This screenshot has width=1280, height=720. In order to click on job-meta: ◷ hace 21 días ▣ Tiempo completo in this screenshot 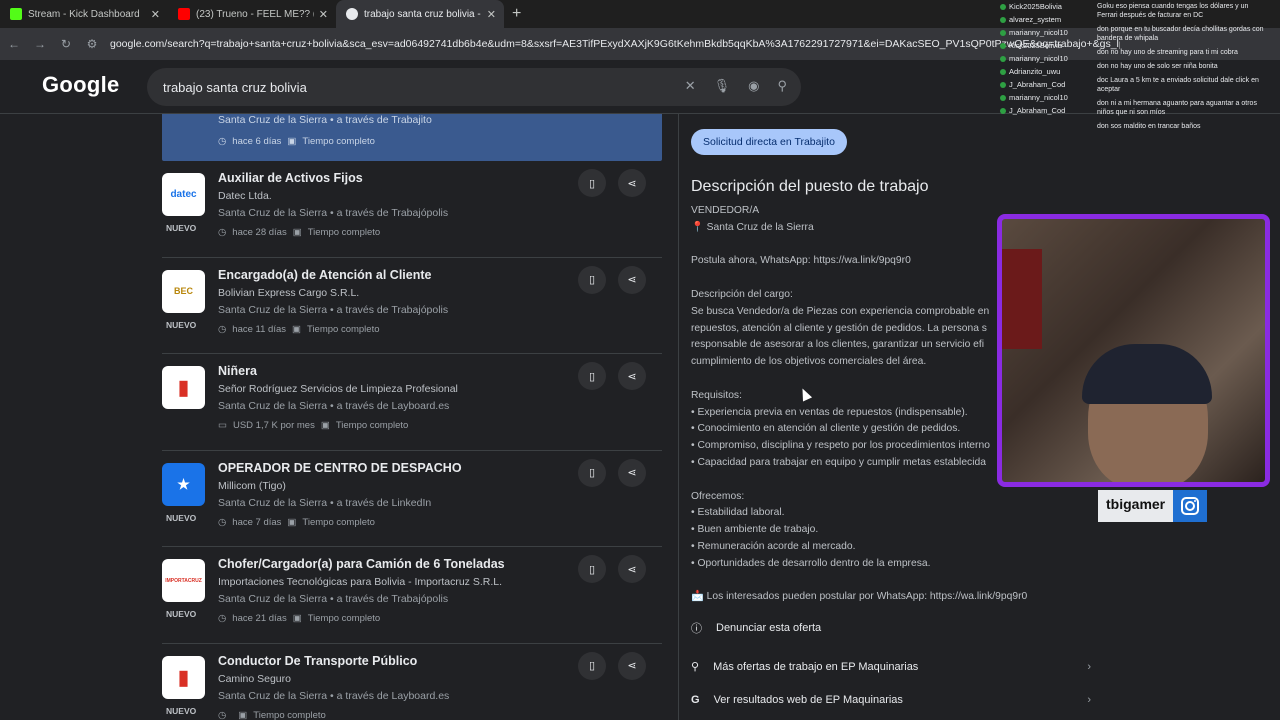, I will do `click(299, 618)`.